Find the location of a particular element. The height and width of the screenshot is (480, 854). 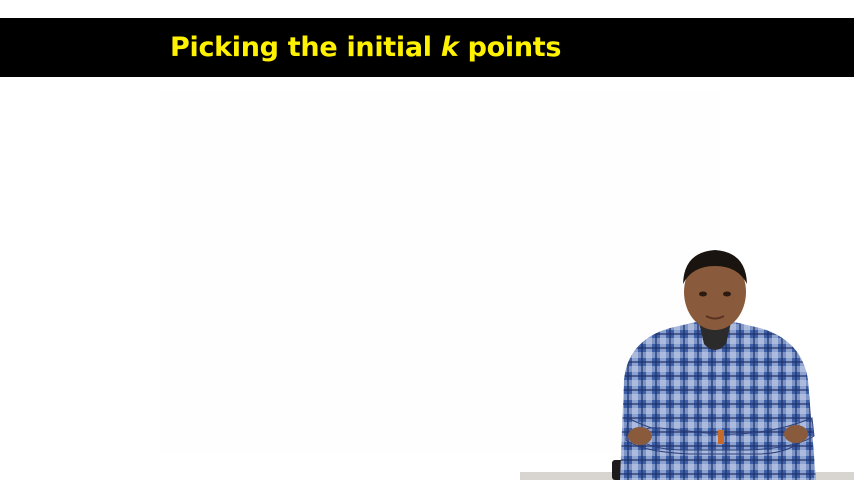

title-suffix: points is located at coordinates (510, 47).